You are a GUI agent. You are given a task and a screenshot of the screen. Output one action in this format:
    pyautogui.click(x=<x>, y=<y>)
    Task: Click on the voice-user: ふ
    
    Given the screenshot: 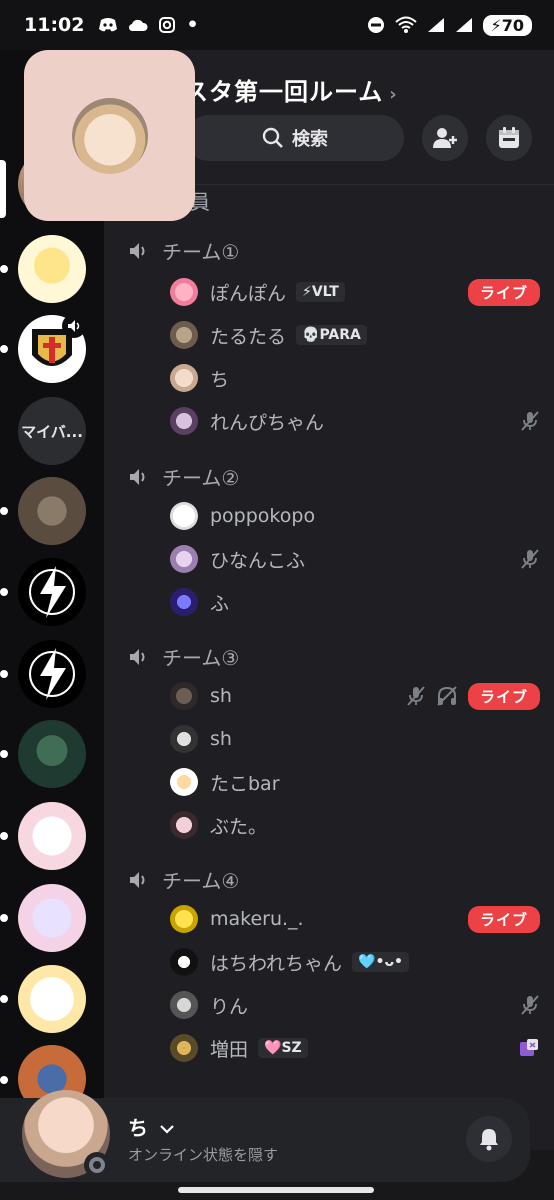 What is the action you would take?
    pyautogui.click(x=355, y=602)
    